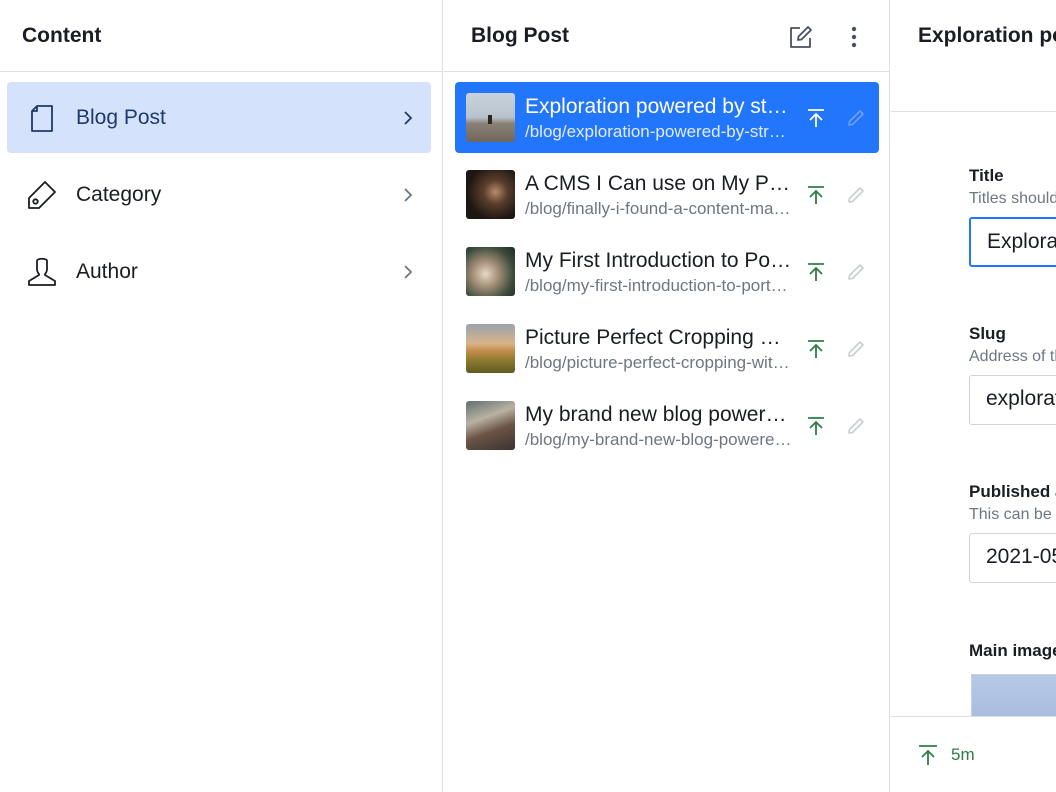 The height and width of the screenshot is (792, 1056). I want to click on tag-icon, so click(42, 195).